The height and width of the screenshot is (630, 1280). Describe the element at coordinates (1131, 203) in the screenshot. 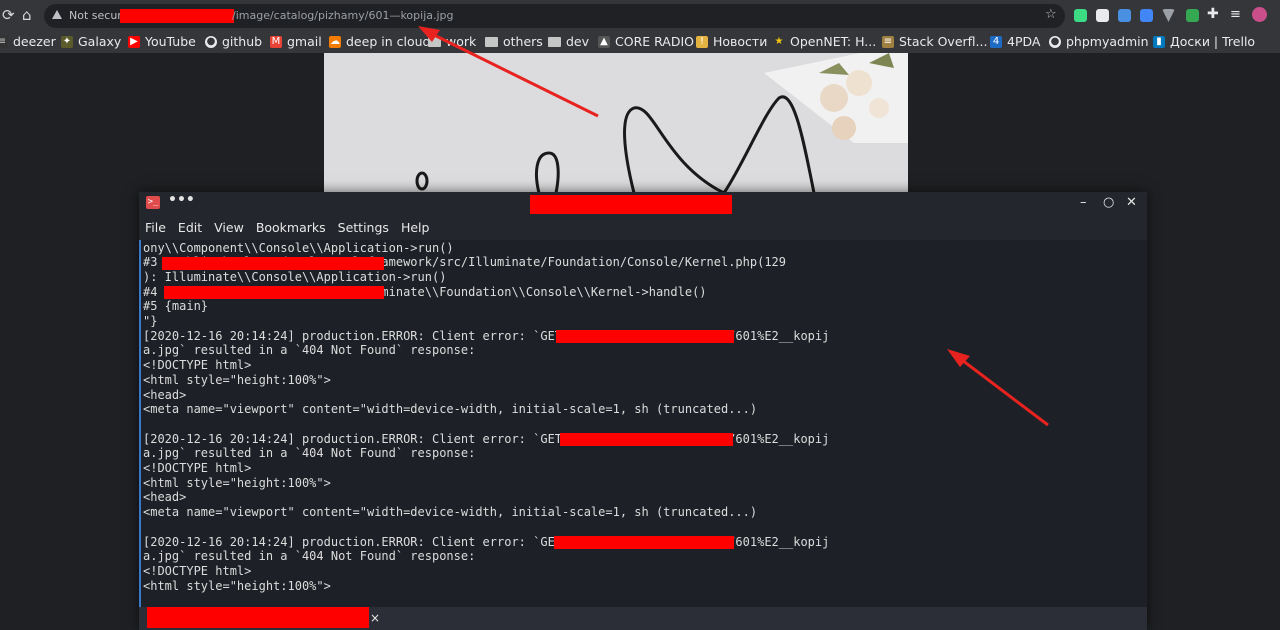

I see `close-button: ✕` at that location.